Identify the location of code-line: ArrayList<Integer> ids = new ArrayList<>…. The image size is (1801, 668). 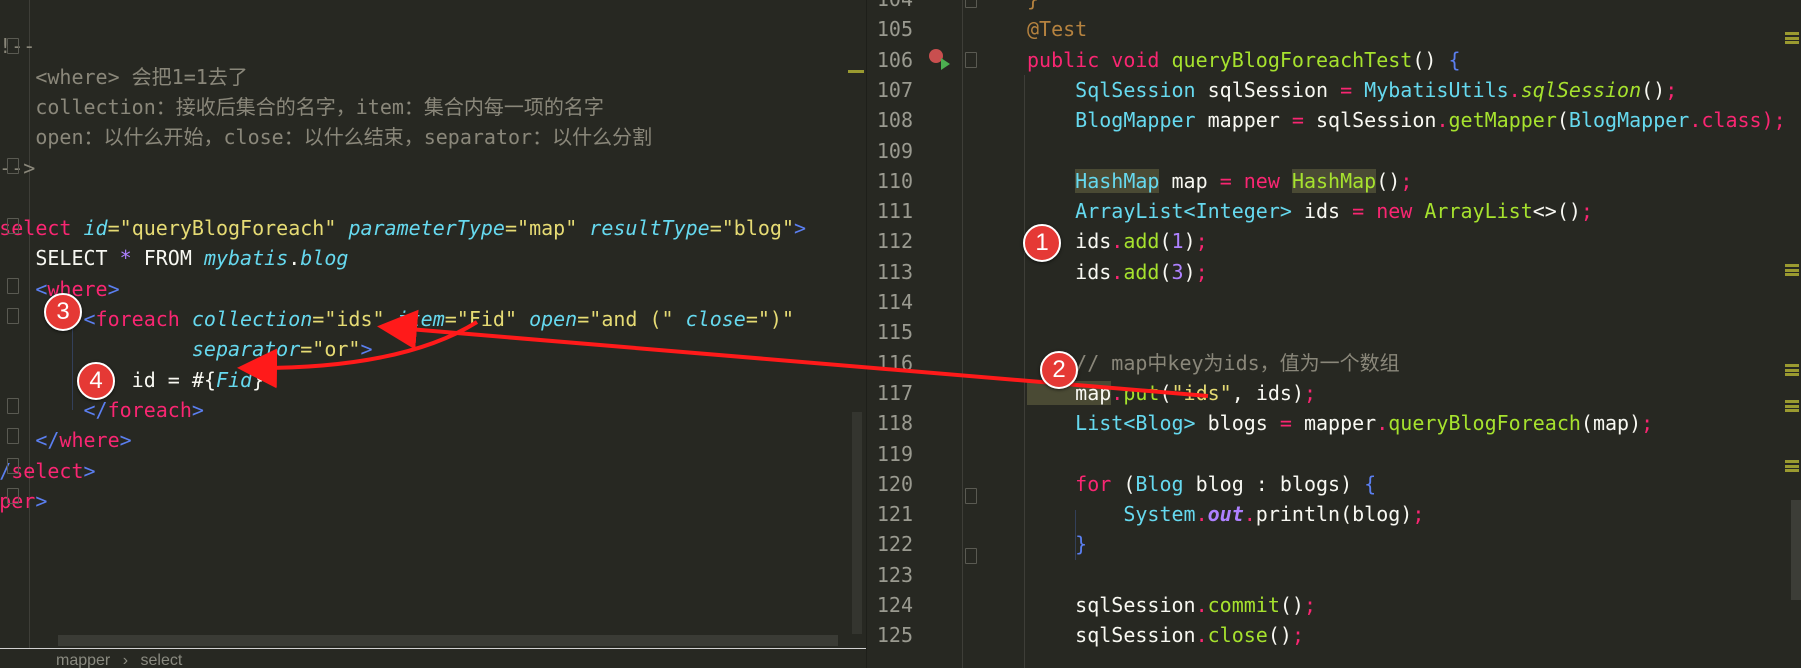
(1310, 211).